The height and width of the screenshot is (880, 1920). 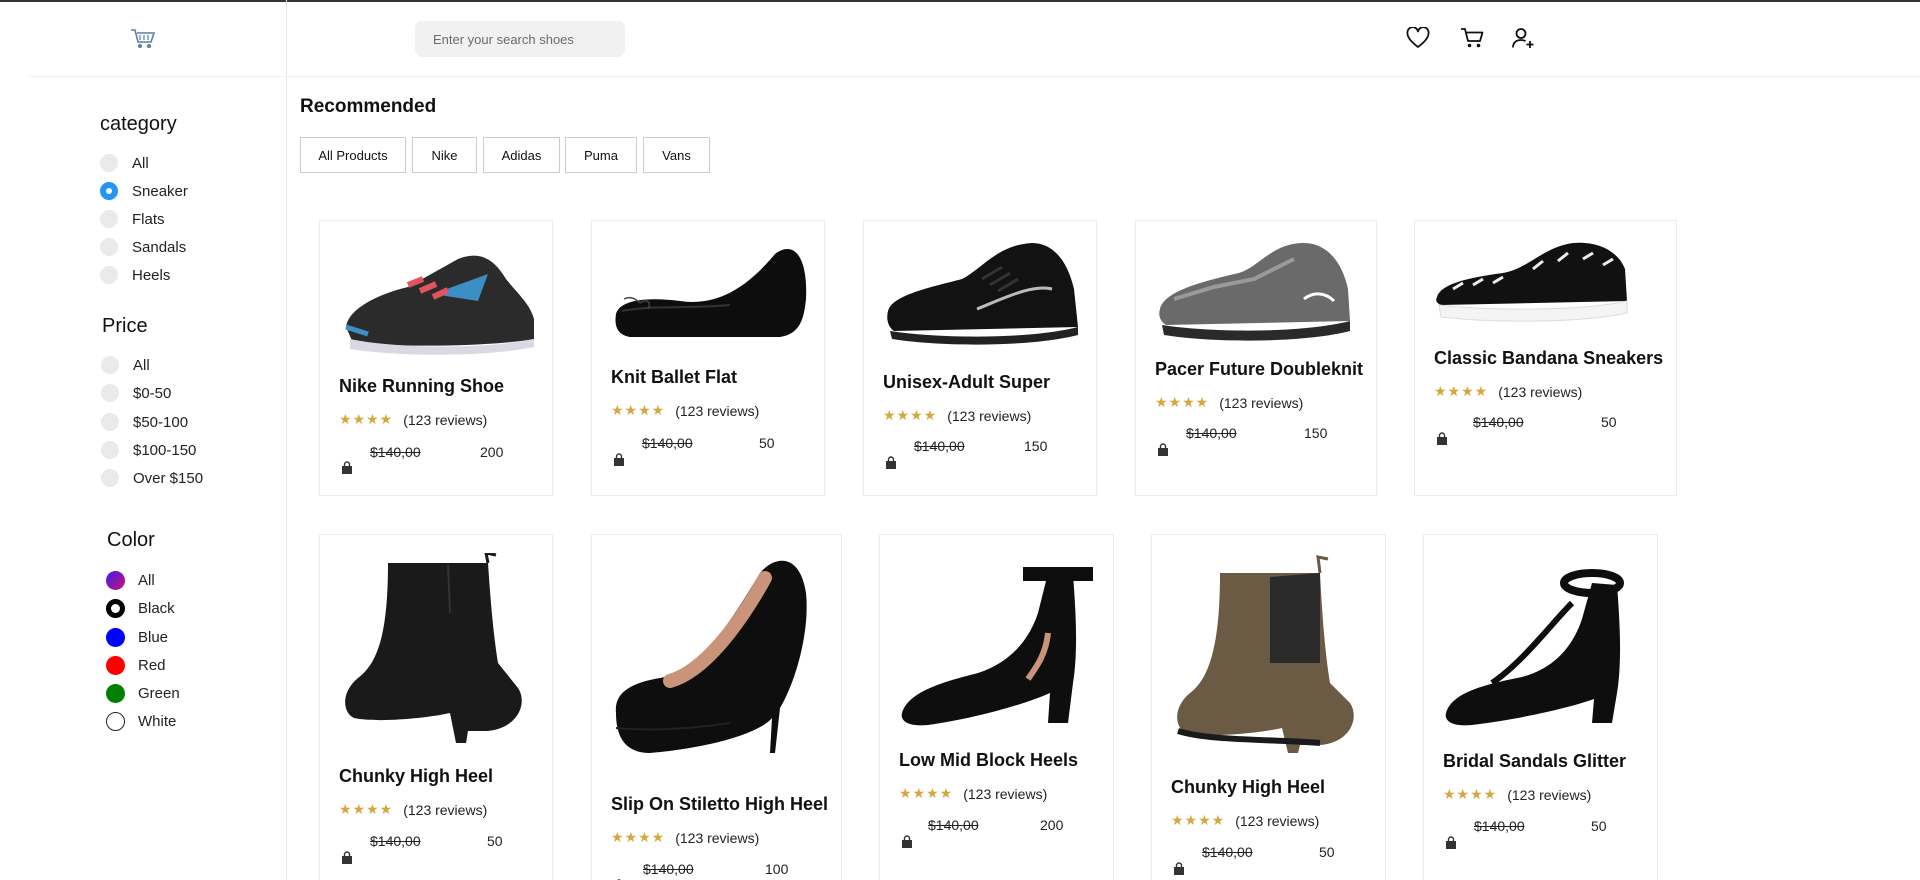 What do you see at coordinates (125, 365) in the screenshot?
I see `price-option-all: All` at bounding box center [125, 365].